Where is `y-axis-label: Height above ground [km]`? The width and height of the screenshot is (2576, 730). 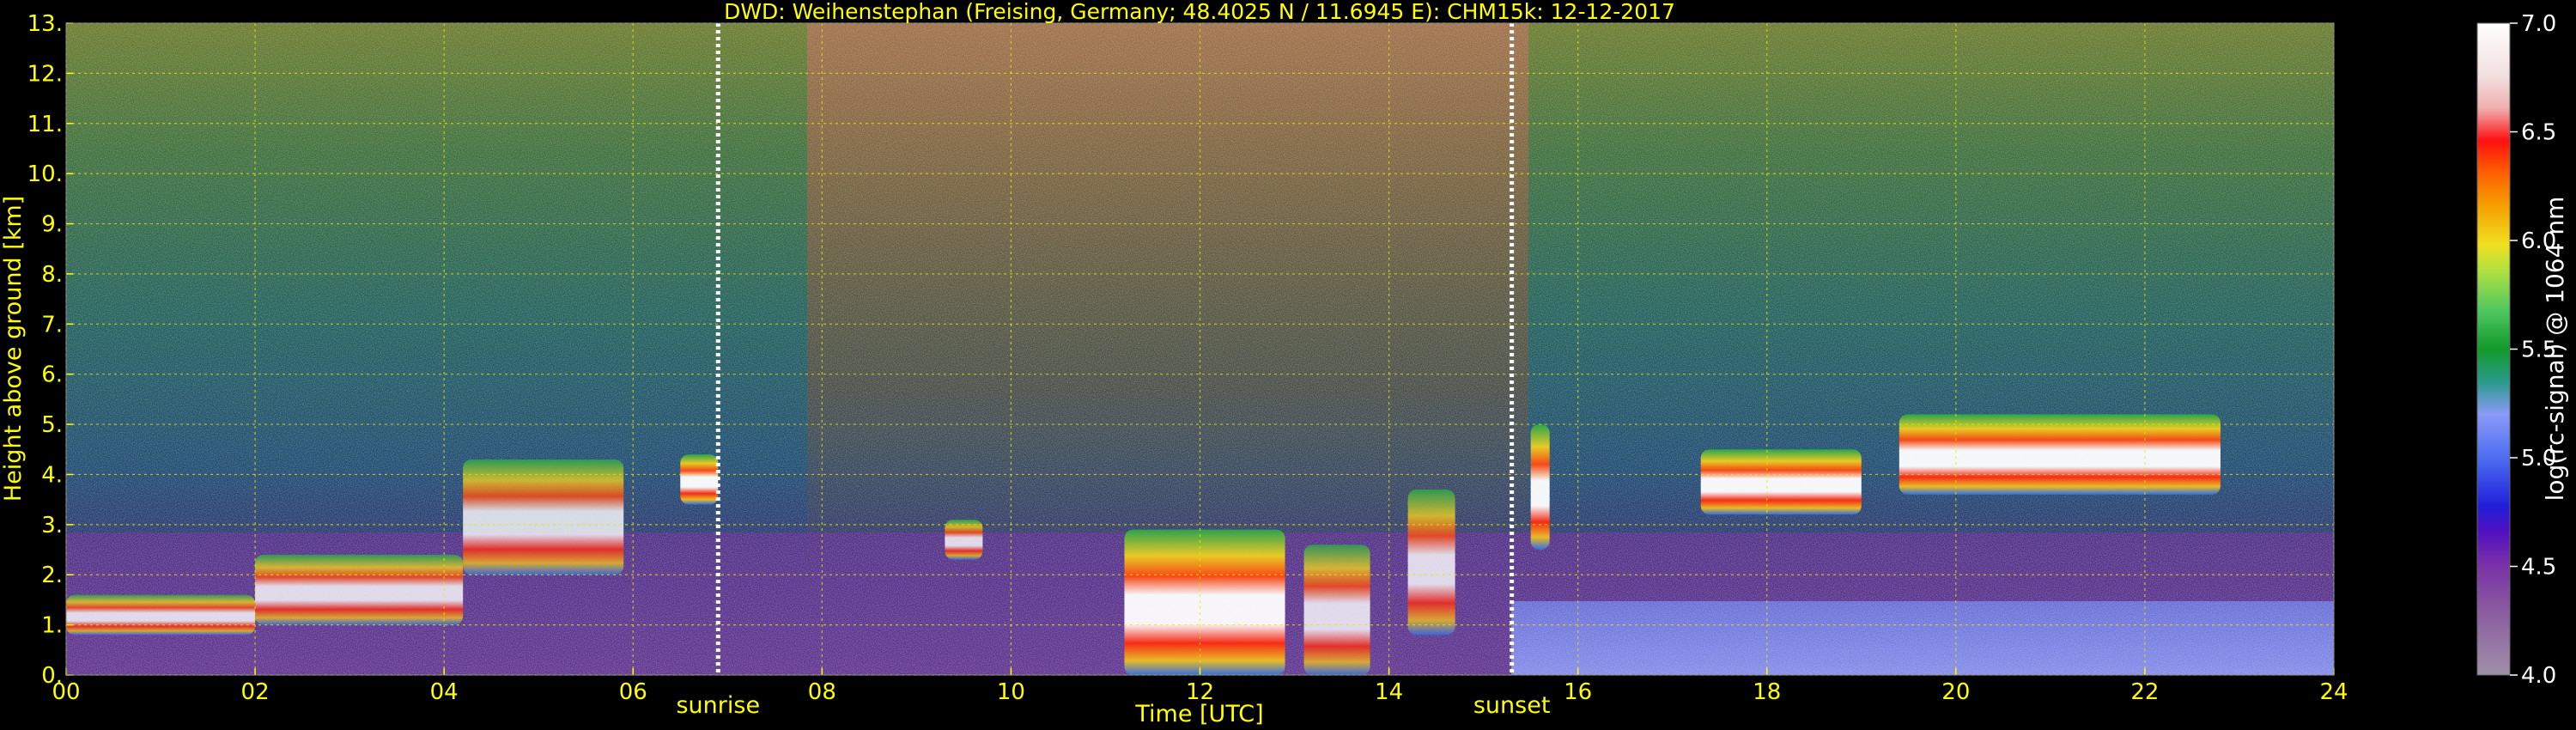
y-axis-label: Height above ground [km] is located at coordinates (13, 349).